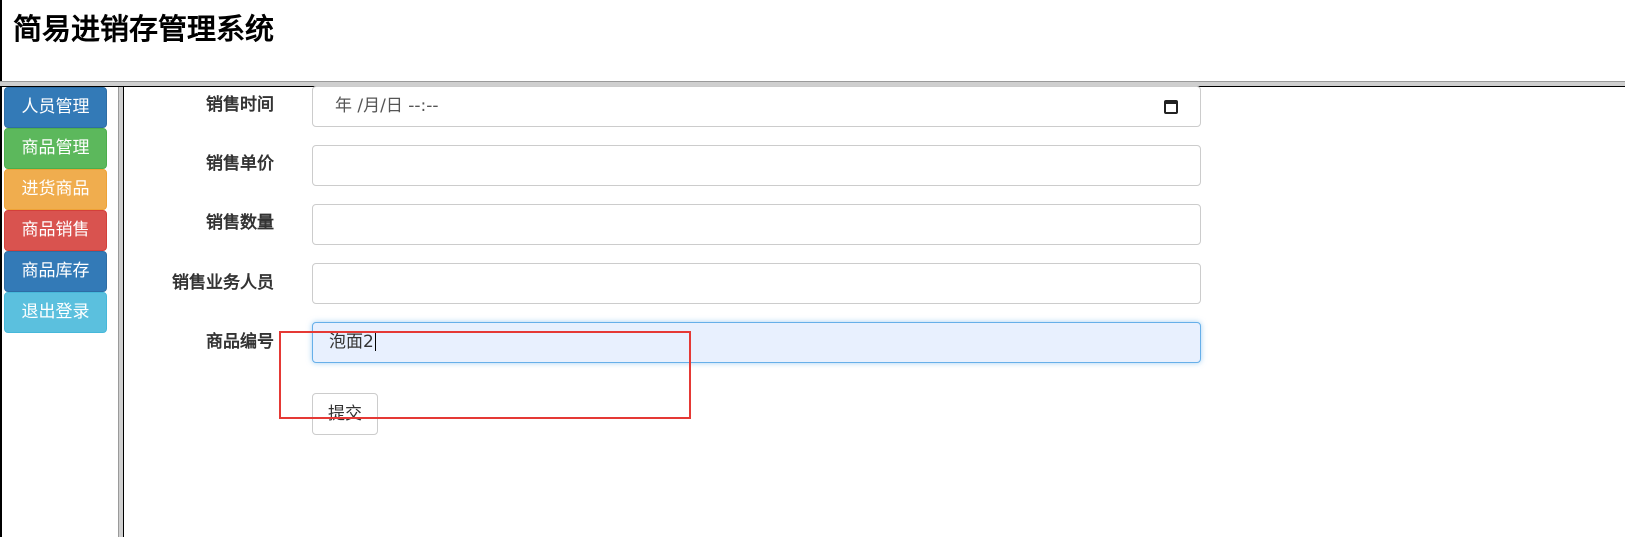 The width and height of the screenshot is (1625, 537). Describe the element at coordinates (55, 107) in the screenshot. I see `sidebar-item-personnel: 人员管理` at that location.